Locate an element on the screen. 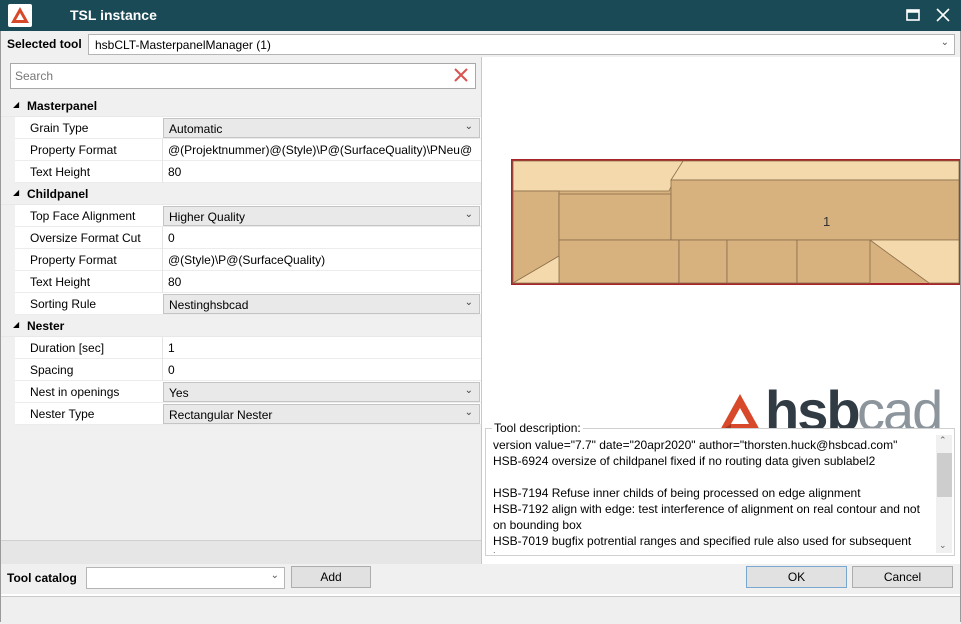  sorting-rule-dropdown: Nestinghsbcad ⌄ is located at coordinates (321, 304).